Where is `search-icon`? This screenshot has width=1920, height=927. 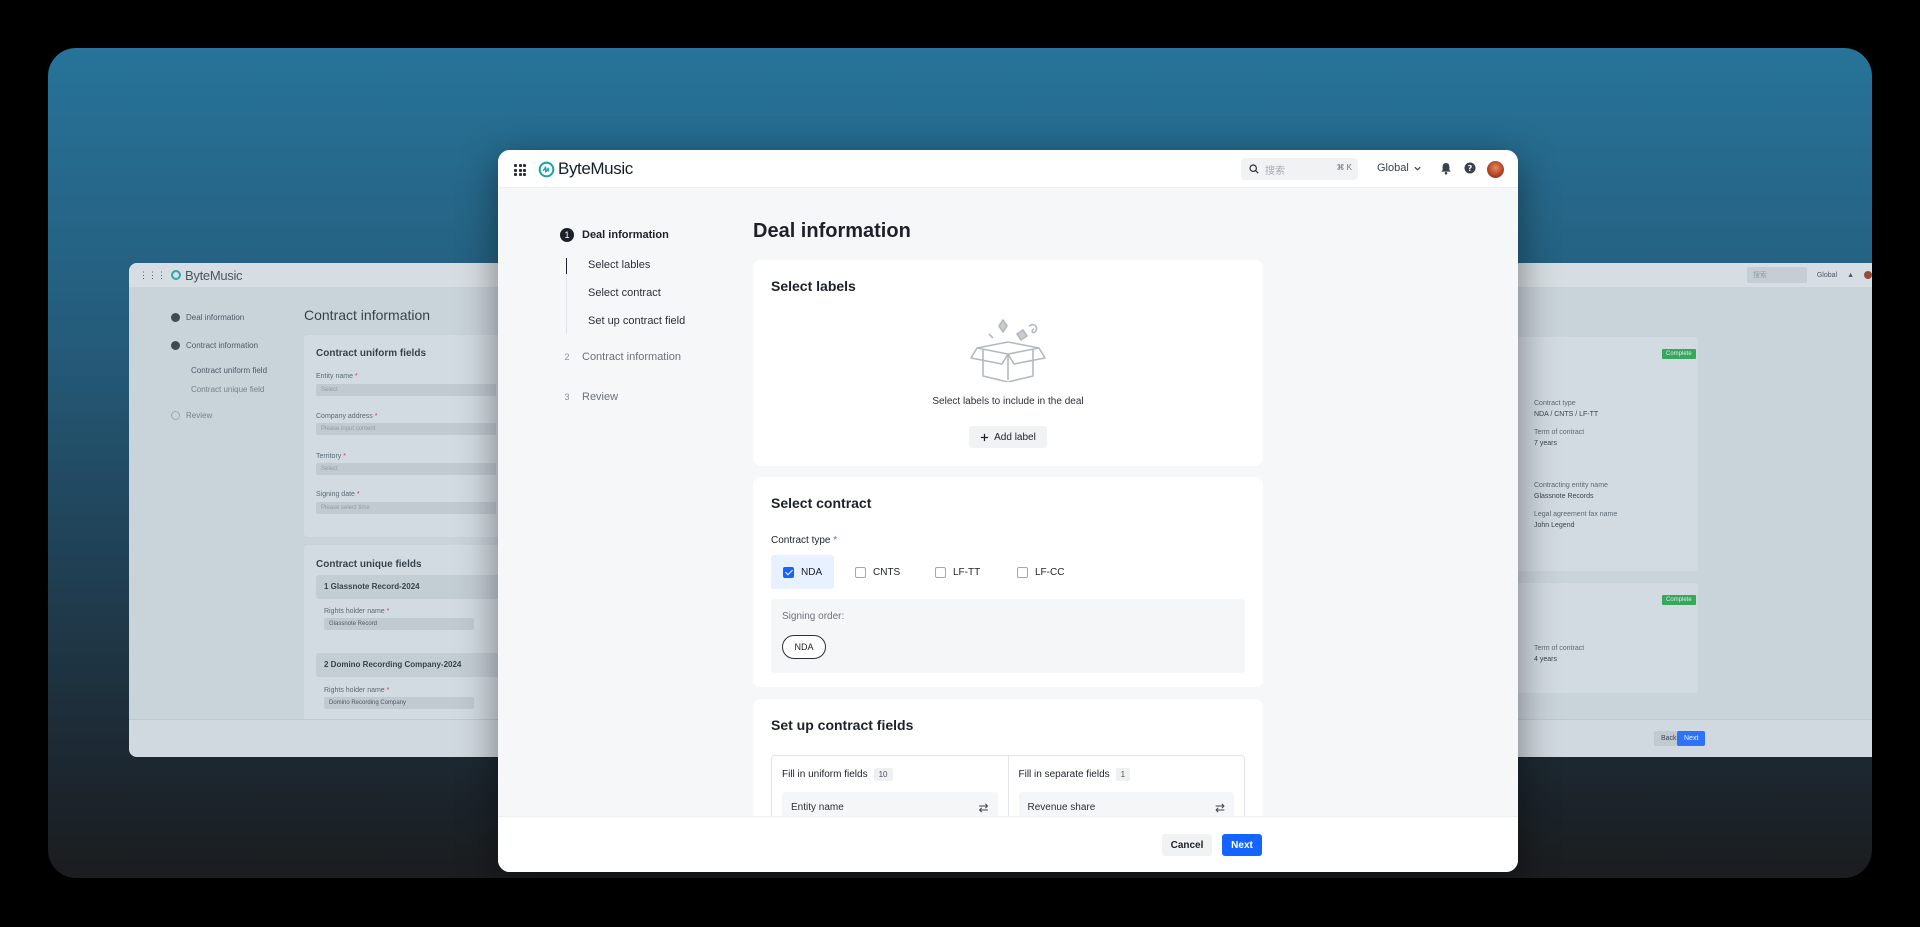
search-icon is located at coordinates (1254, 169).